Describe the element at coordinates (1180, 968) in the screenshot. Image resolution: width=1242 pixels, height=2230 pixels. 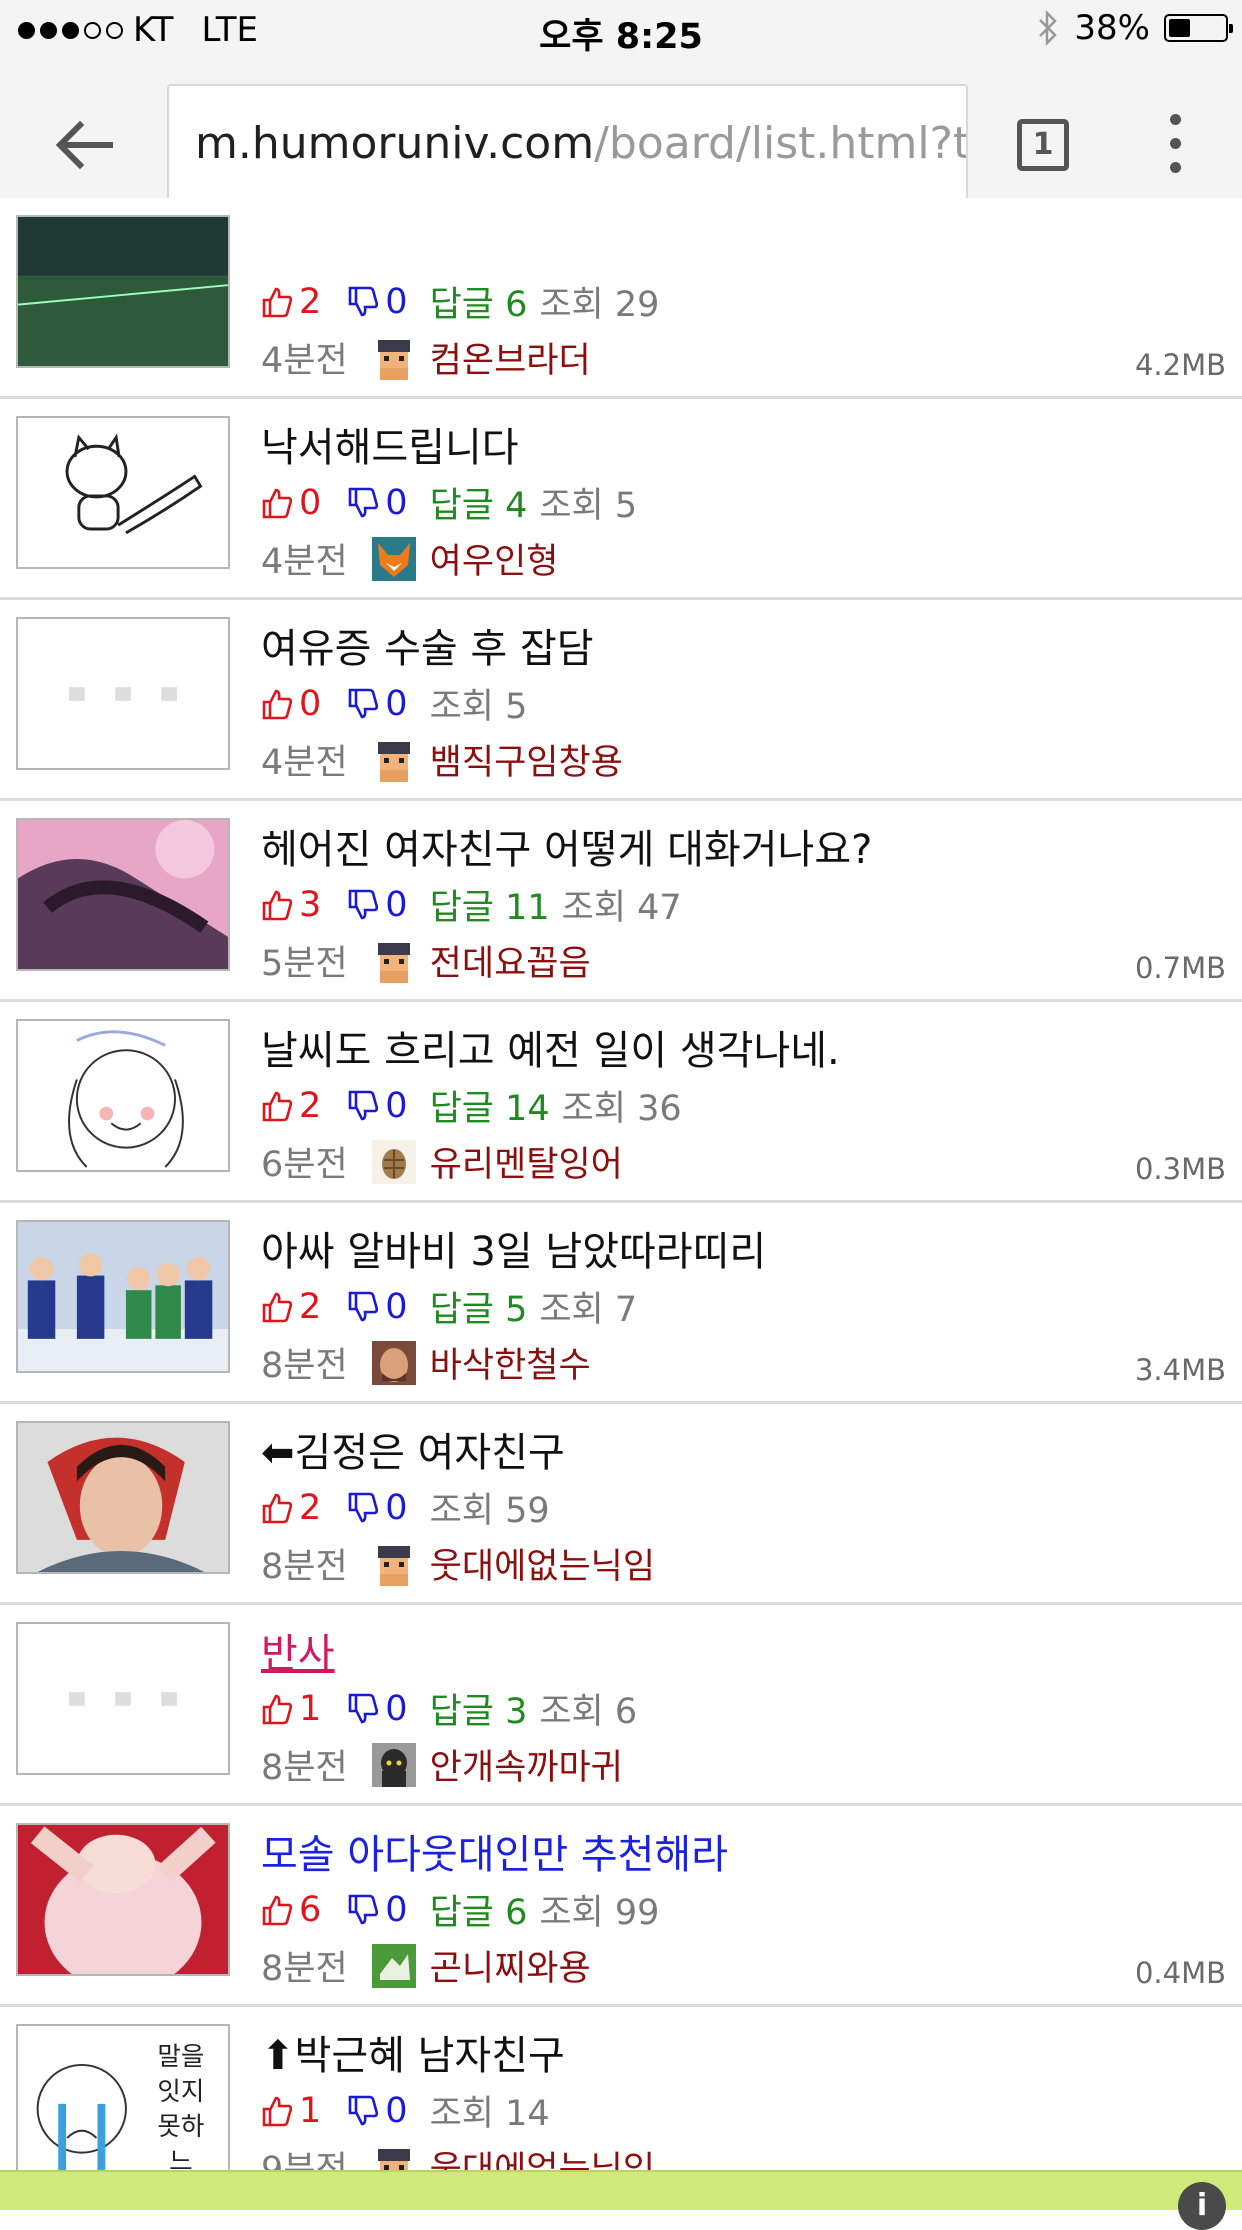
I see `attachment-size: 0.7MB` at that location.